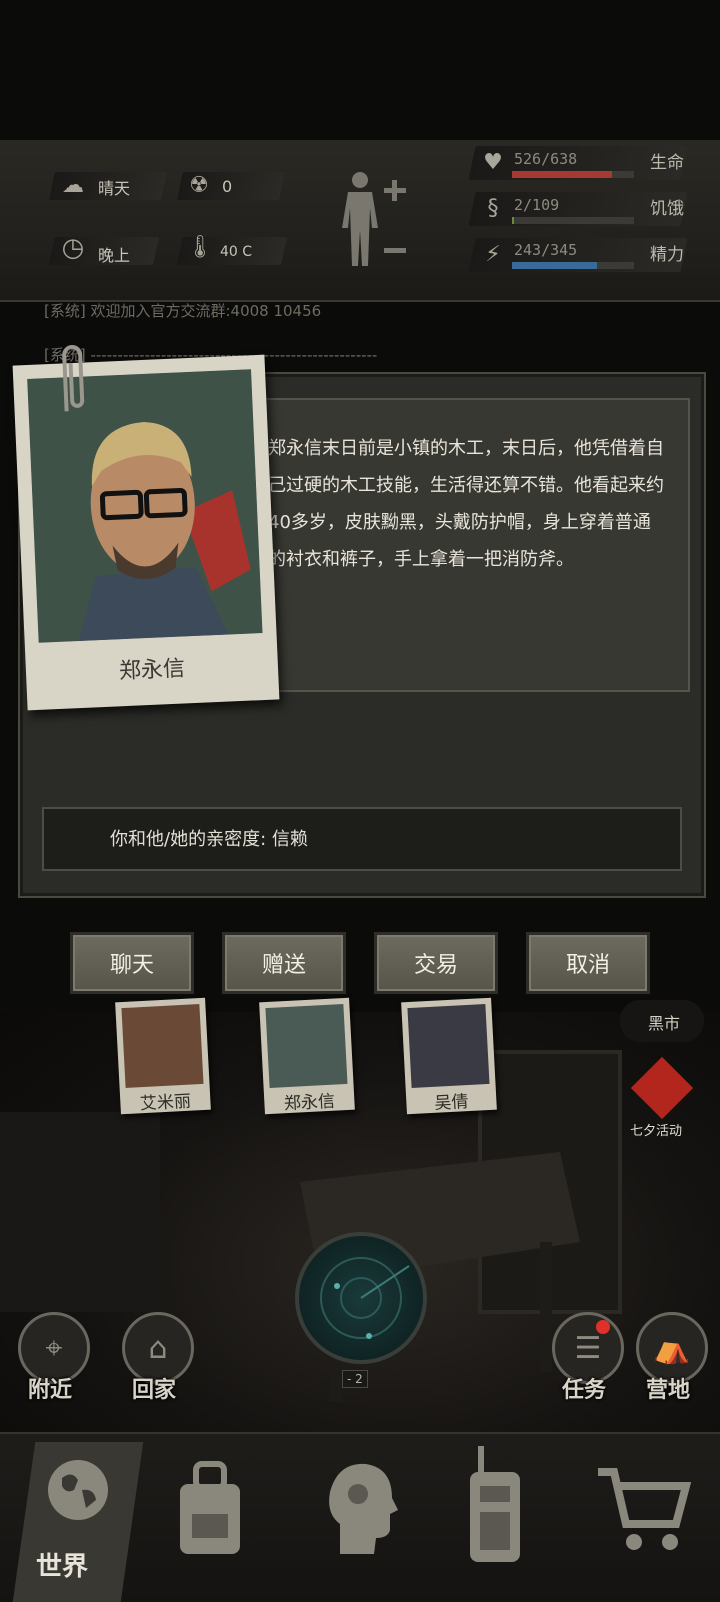  Describe the element at coordinates (284, 963) in the screenshot. I see `gift-button: 赠送` at that location.